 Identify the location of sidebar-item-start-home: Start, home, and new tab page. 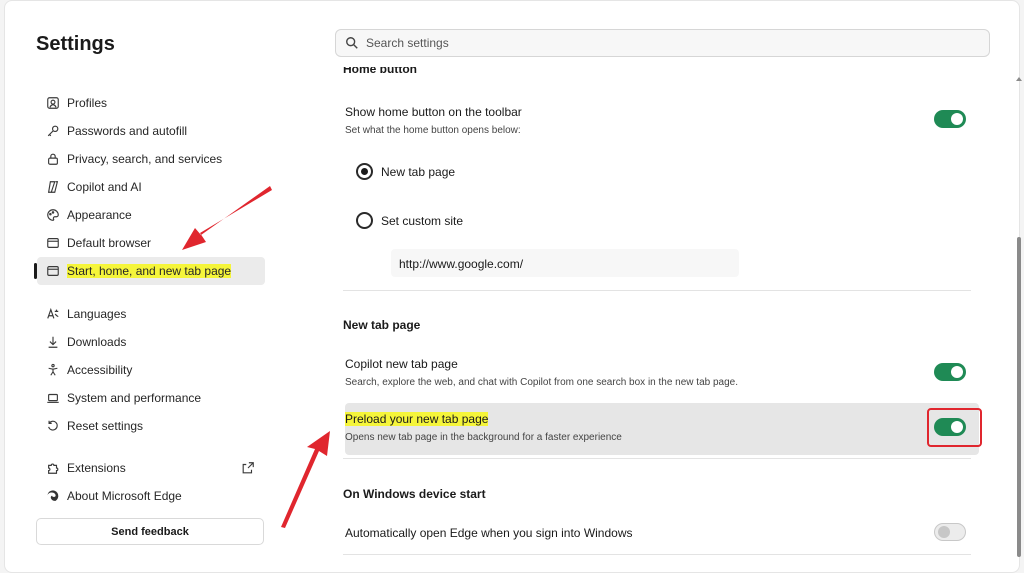
(149, 271).